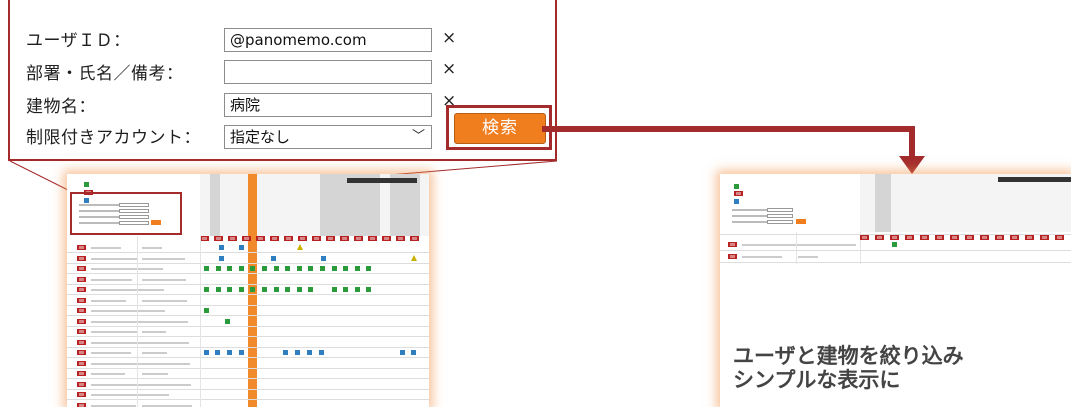 The width and height of the screenshot is (1071, 407). I want to click on header-columns-area, so click(965, 203).